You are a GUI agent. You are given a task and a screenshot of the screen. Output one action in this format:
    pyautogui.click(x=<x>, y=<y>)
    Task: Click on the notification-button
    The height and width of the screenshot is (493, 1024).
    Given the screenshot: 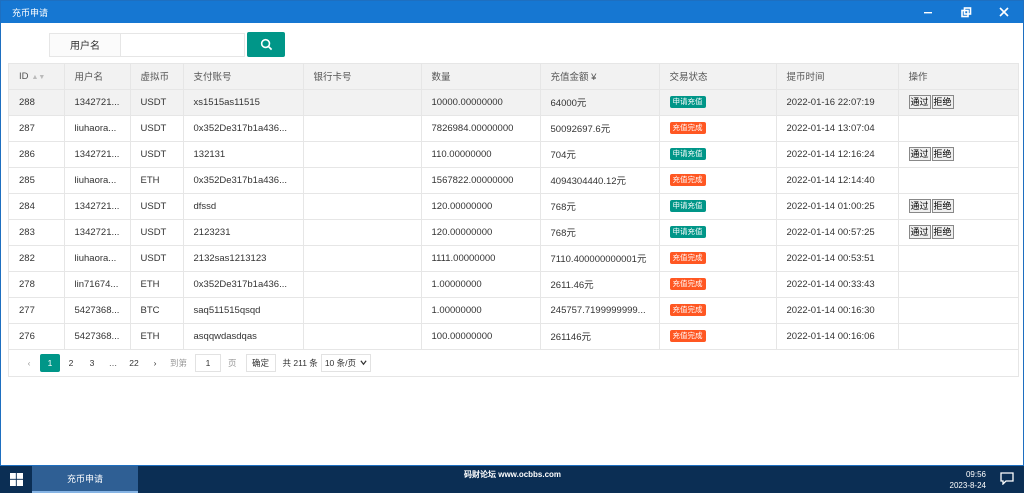 What is the action you would take?
    pyautogui.click(x=1007, y=480)
    